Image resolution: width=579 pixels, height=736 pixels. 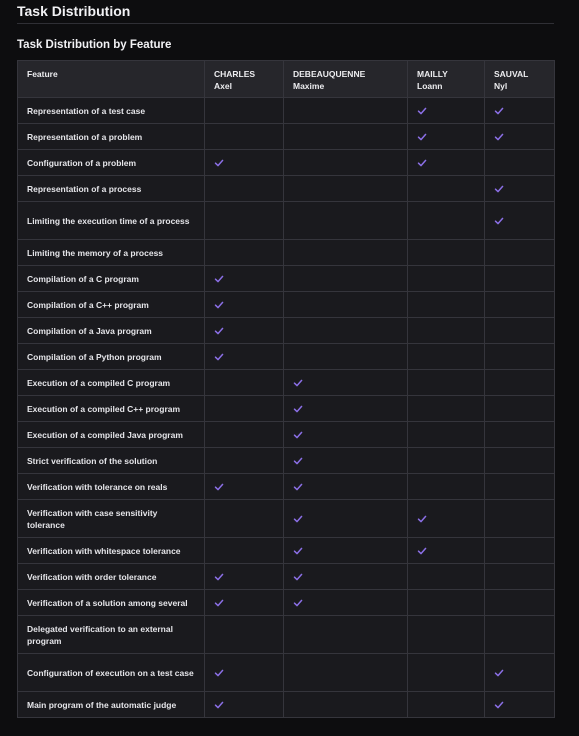 I want to click on feature-cell: Verification with whitespace tolerance, so click(x=111, y=550).